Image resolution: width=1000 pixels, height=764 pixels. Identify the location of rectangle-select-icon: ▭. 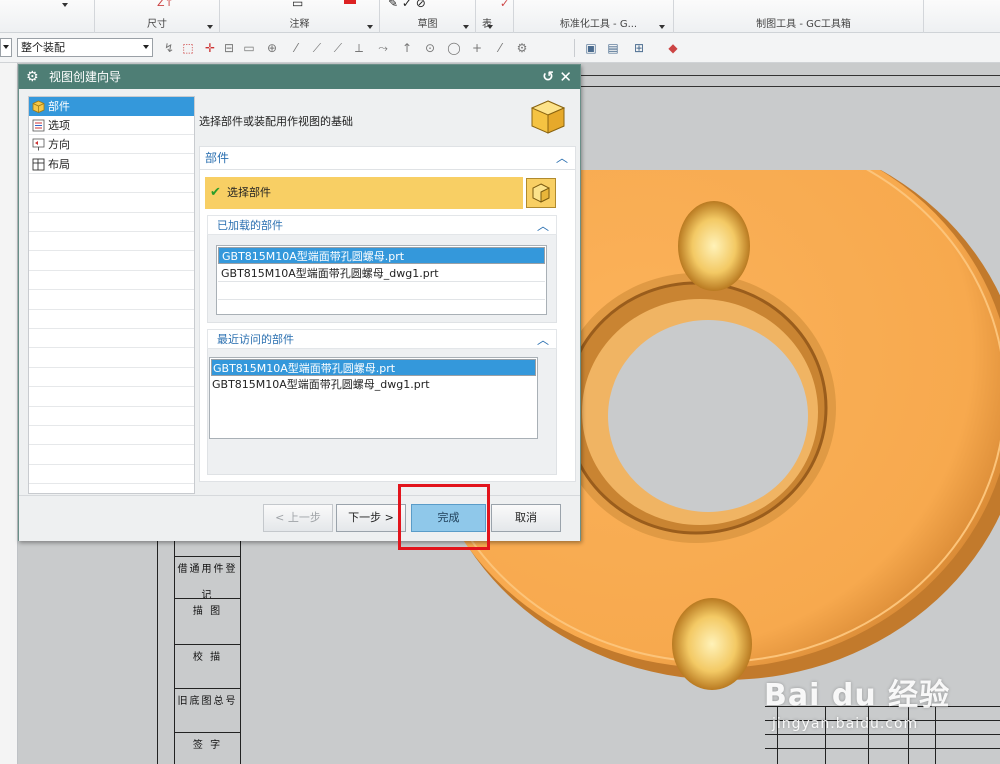
(249, 48).